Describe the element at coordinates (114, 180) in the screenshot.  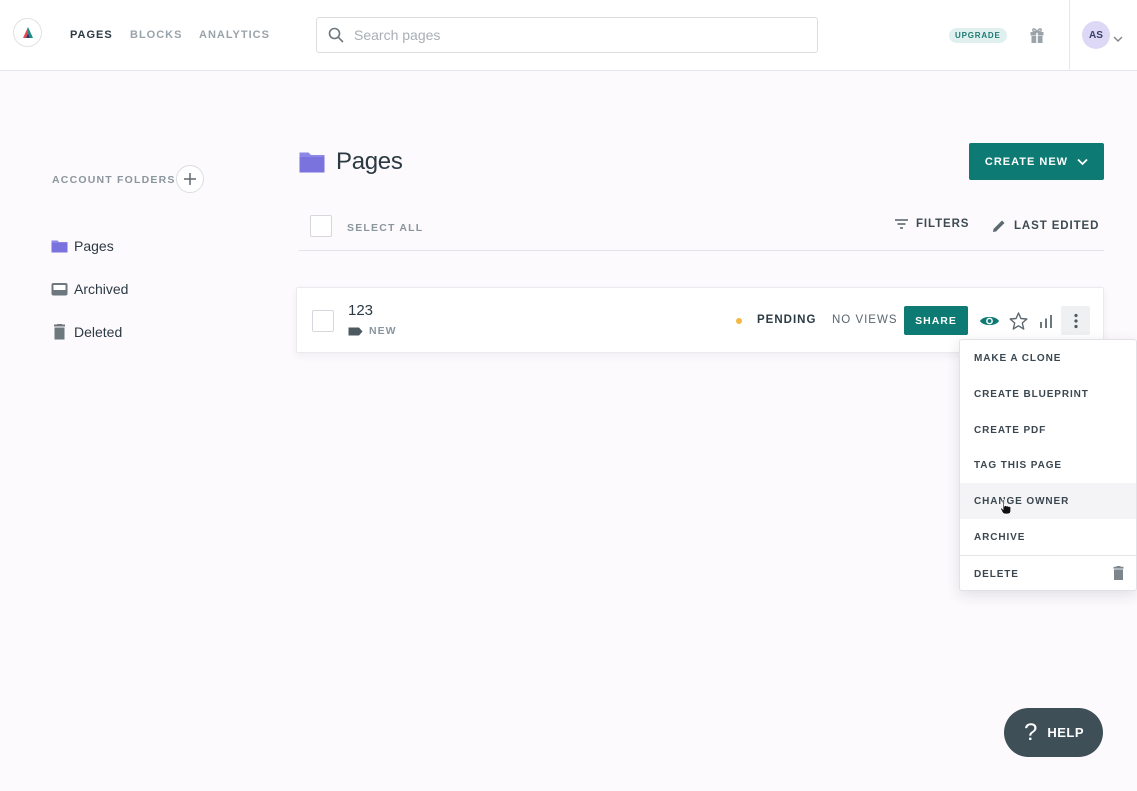
I see `account-folders-heading: ACCOUNT FOLDERS` at that location.